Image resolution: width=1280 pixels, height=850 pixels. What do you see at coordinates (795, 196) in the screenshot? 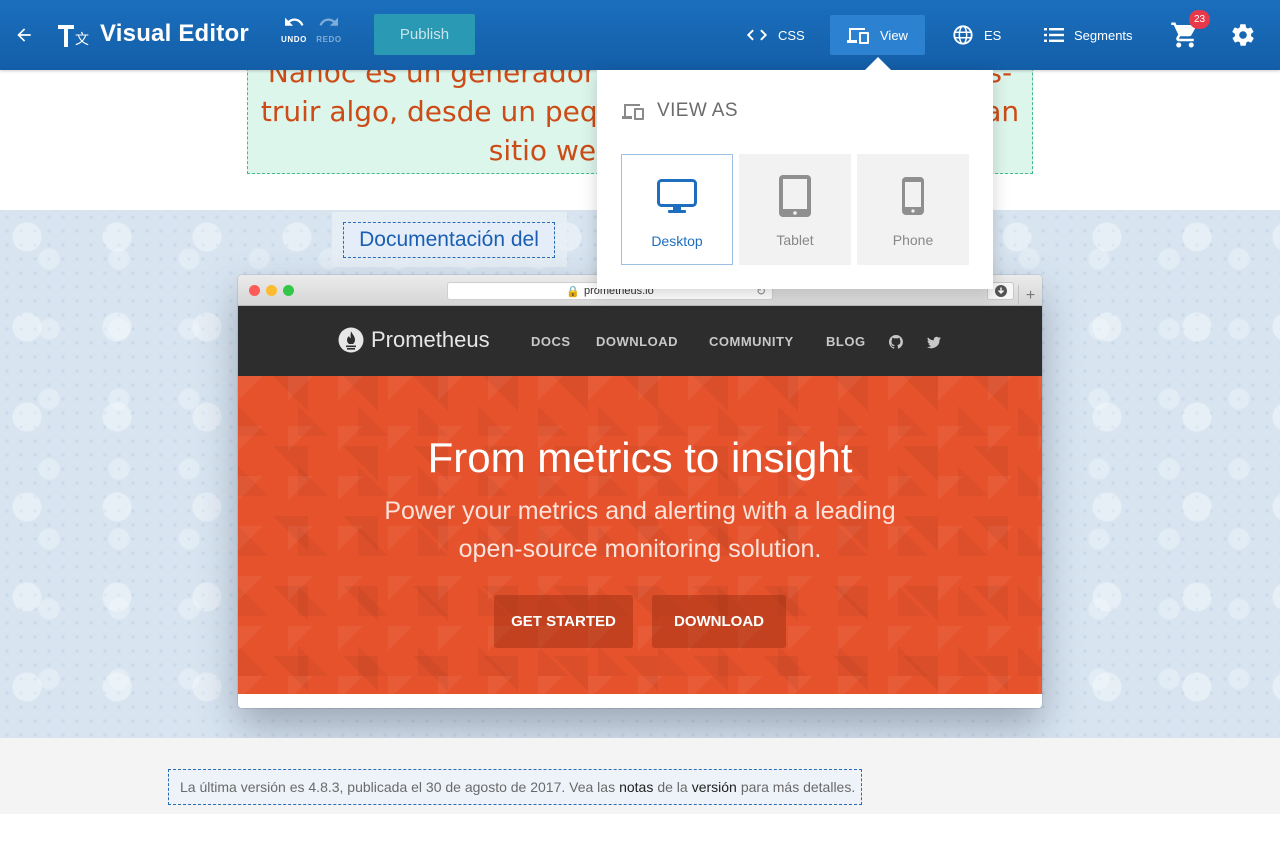
I see `tablet-icon` at bounding box center [795, 196].